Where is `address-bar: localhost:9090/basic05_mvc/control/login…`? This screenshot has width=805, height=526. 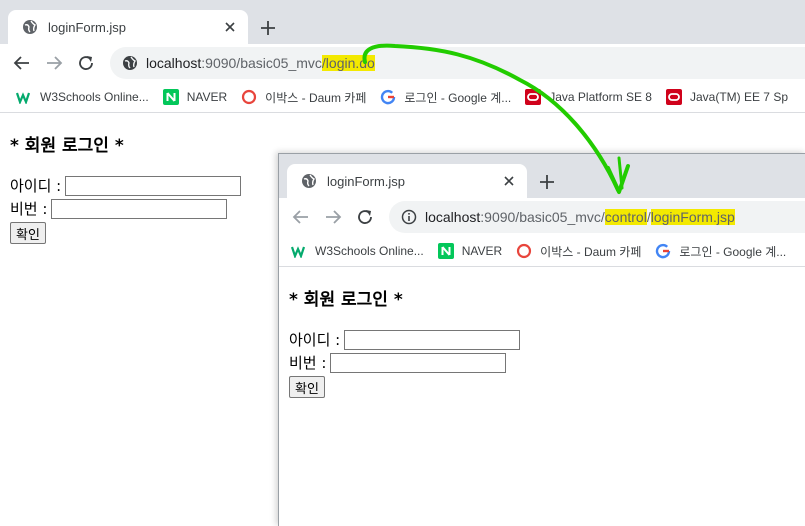 address-bar: localhost:9090/basic05_mvc/control/login… is located at coordinates (597, 217).